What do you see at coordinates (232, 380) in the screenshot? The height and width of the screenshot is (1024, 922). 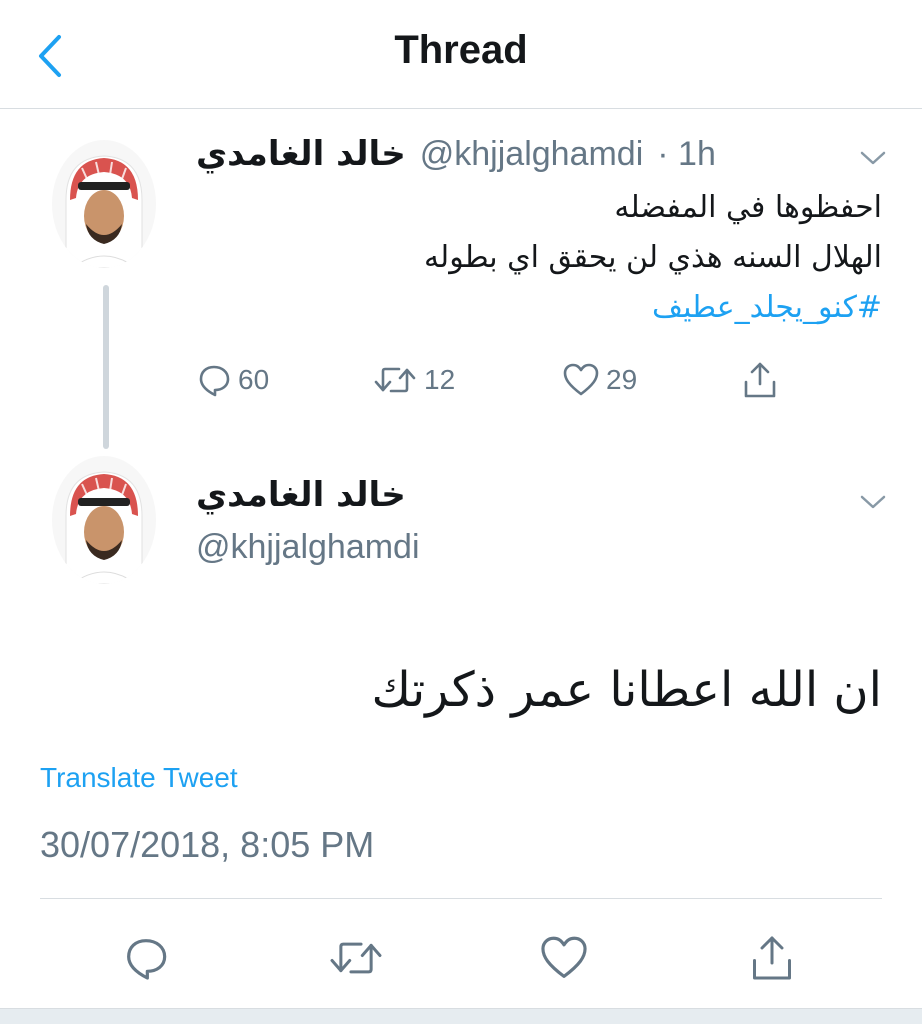 I see `reply-button: 60` at bounding box center [232, 380].